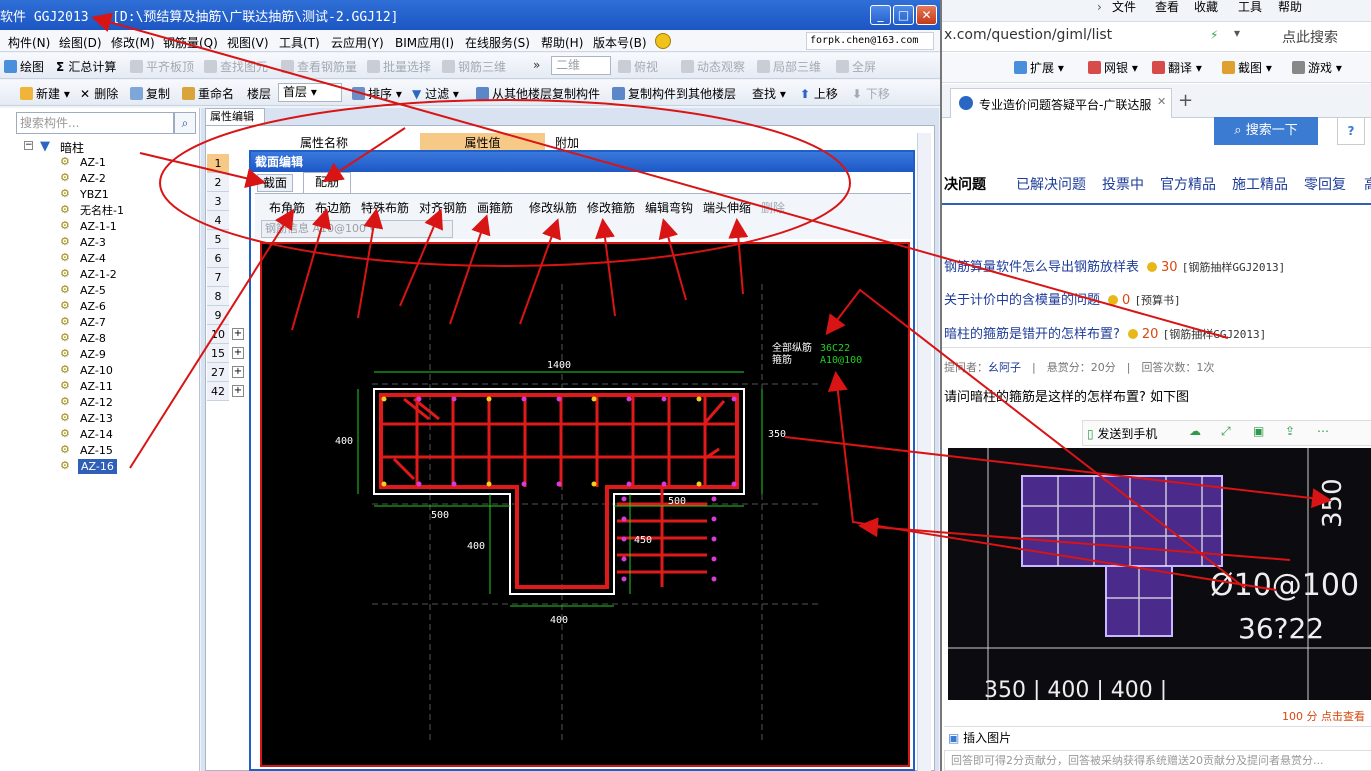  What do you see at coordinates (218, 334) in the screenshot?
I see `row-number: 10` at bounding box center [218, 334].